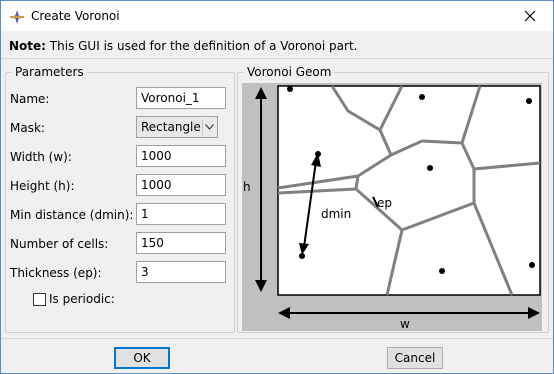  I want to click on thickness-label: Thickness (ep):, so click(56, 273).